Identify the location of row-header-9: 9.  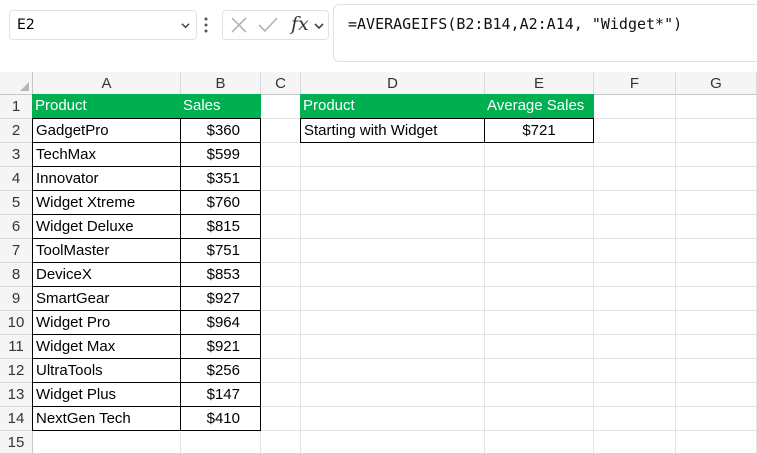
(16, 299).